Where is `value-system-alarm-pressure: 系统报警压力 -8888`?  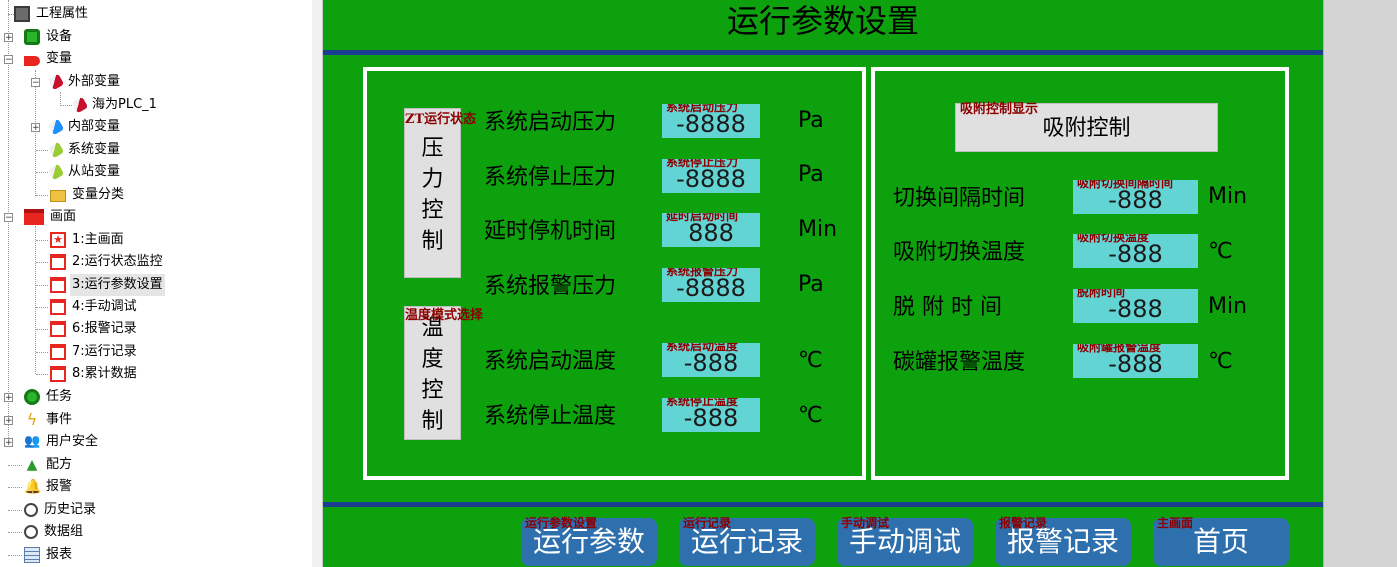 value-system-alarm-pressure: 系统报警压力 -8888 is located at coordinates (711, 285).